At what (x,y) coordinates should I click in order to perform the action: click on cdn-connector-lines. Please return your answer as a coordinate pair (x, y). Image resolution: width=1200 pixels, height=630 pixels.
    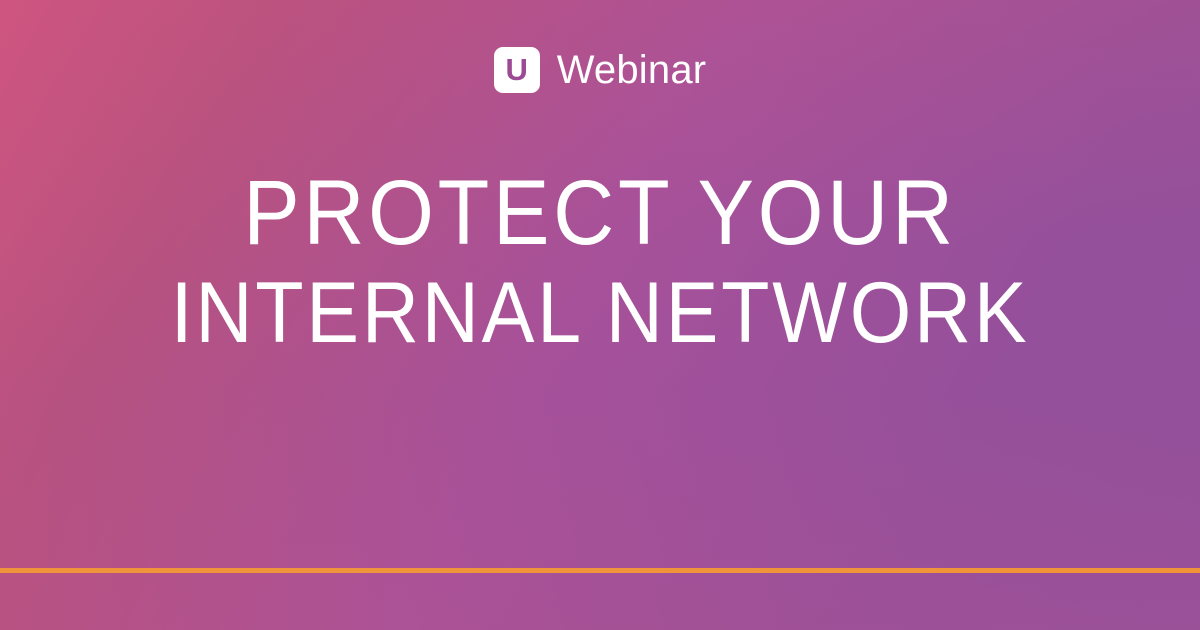
    Looking at the image, I should click on (600, 602).